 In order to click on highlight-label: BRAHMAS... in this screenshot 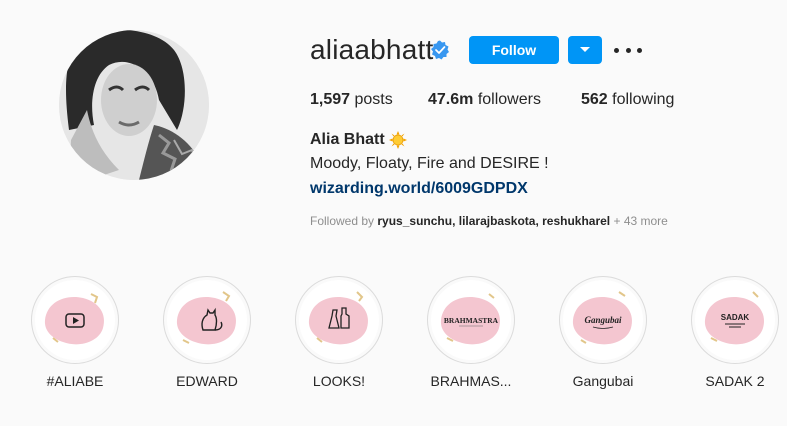, I will do `click(471, 381)`.